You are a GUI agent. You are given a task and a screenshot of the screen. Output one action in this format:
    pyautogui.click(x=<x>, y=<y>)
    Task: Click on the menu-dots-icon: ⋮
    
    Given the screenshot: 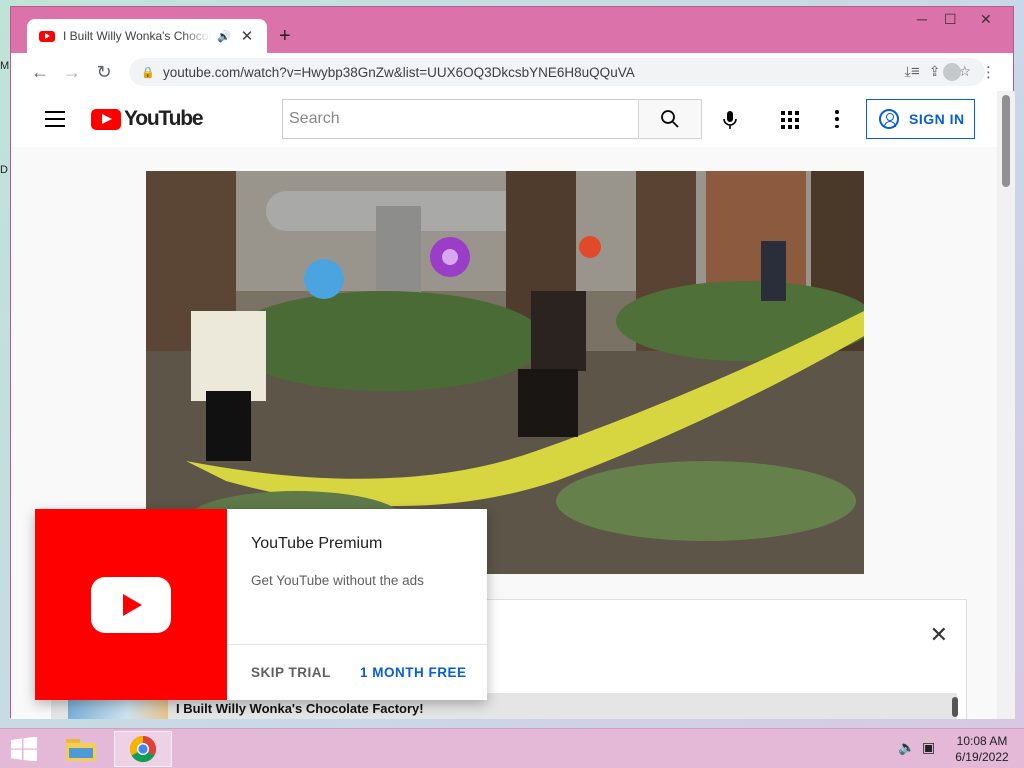 What is the action you would take?
    pyautogui.click(x=988, y=72)
    